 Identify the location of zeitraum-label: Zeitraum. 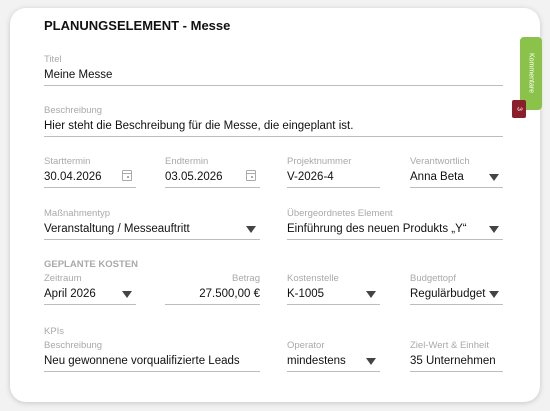
(63, 278).